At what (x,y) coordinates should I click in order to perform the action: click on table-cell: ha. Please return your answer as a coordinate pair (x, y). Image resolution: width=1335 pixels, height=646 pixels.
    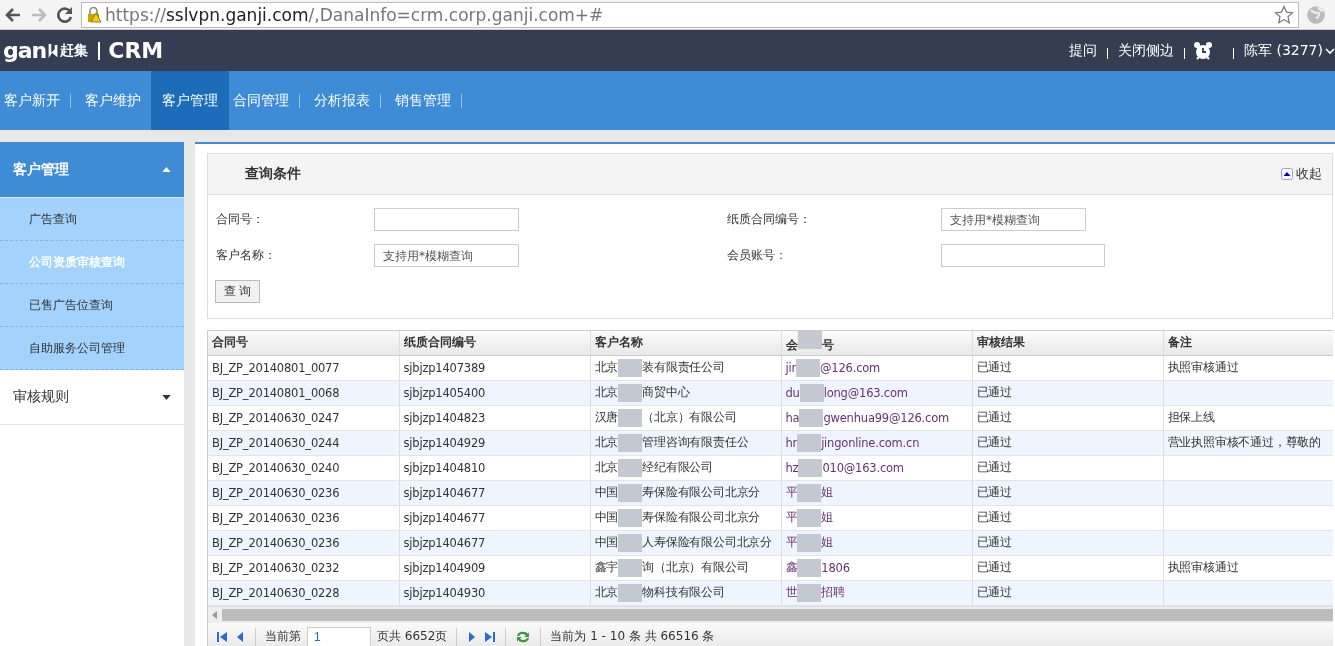
    Looking at the image, I should click on (792, 417).